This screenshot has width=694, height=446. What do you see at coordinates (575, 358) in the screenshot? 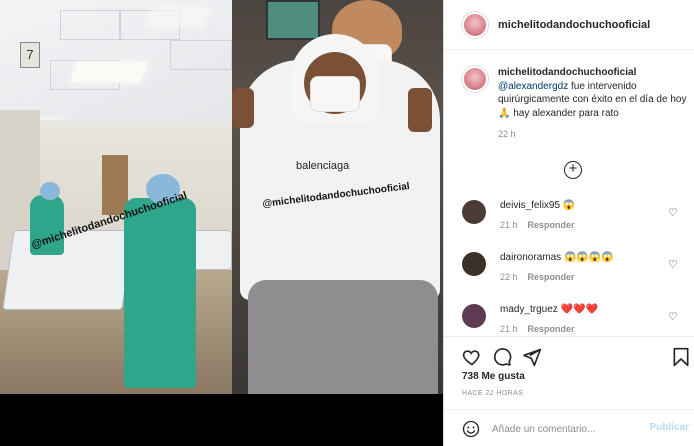
I see `action-icons` at bounding box center [575, 358].